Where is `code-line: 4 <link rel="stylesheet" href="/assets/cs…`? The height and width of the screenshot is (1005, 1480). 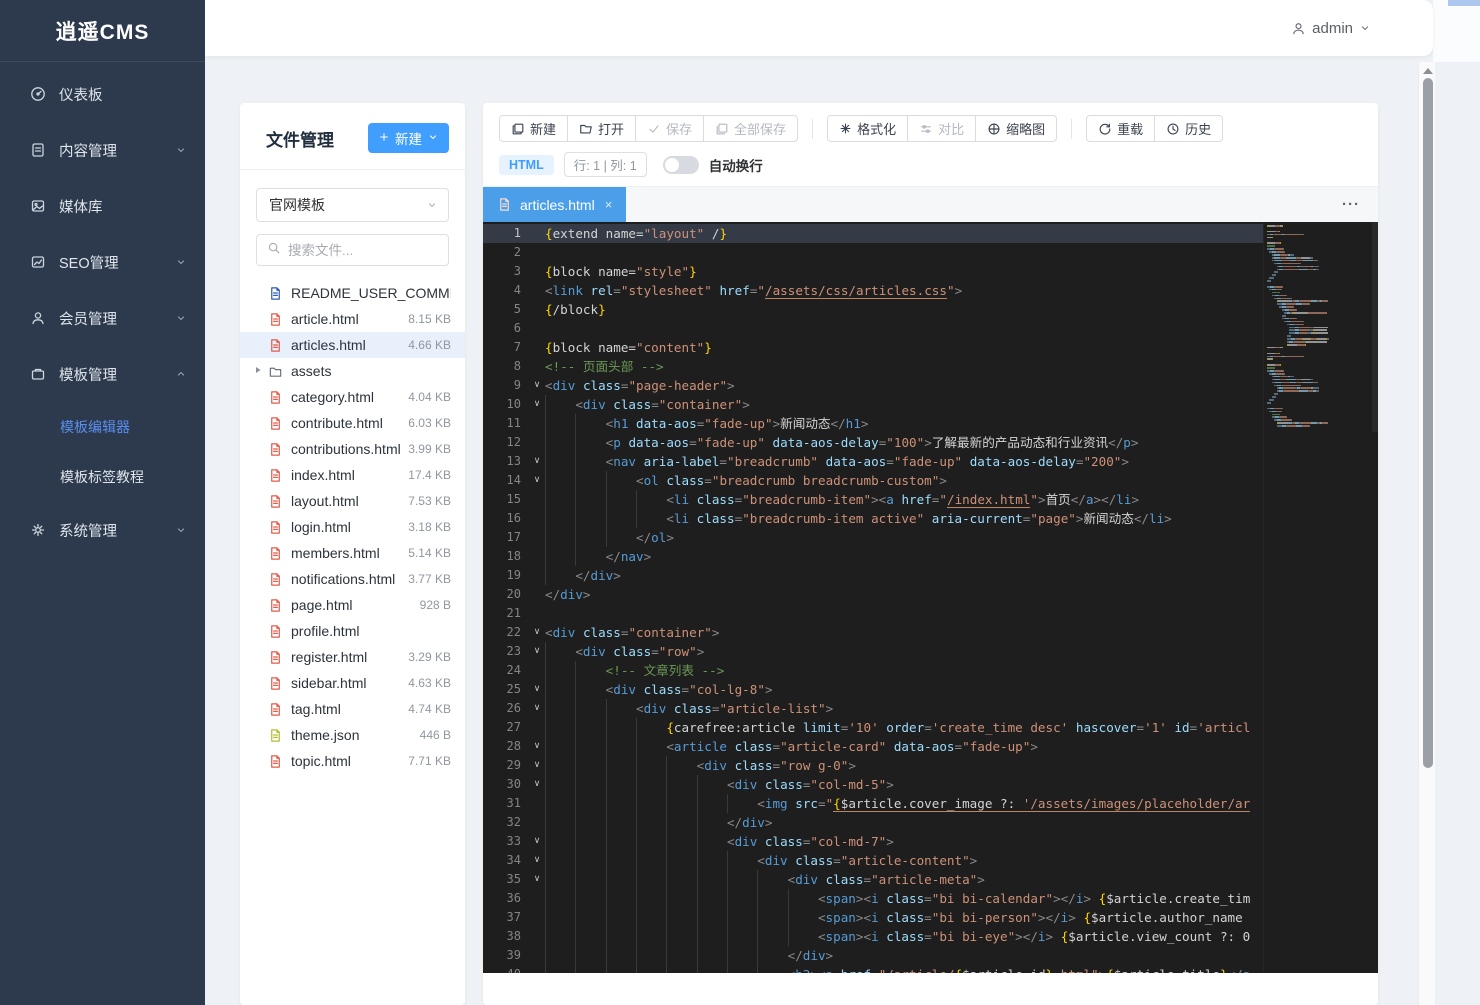
code-line: 4 <link rel="stylesheet" href="/assets/cs… is located at coordinates (873, 290).